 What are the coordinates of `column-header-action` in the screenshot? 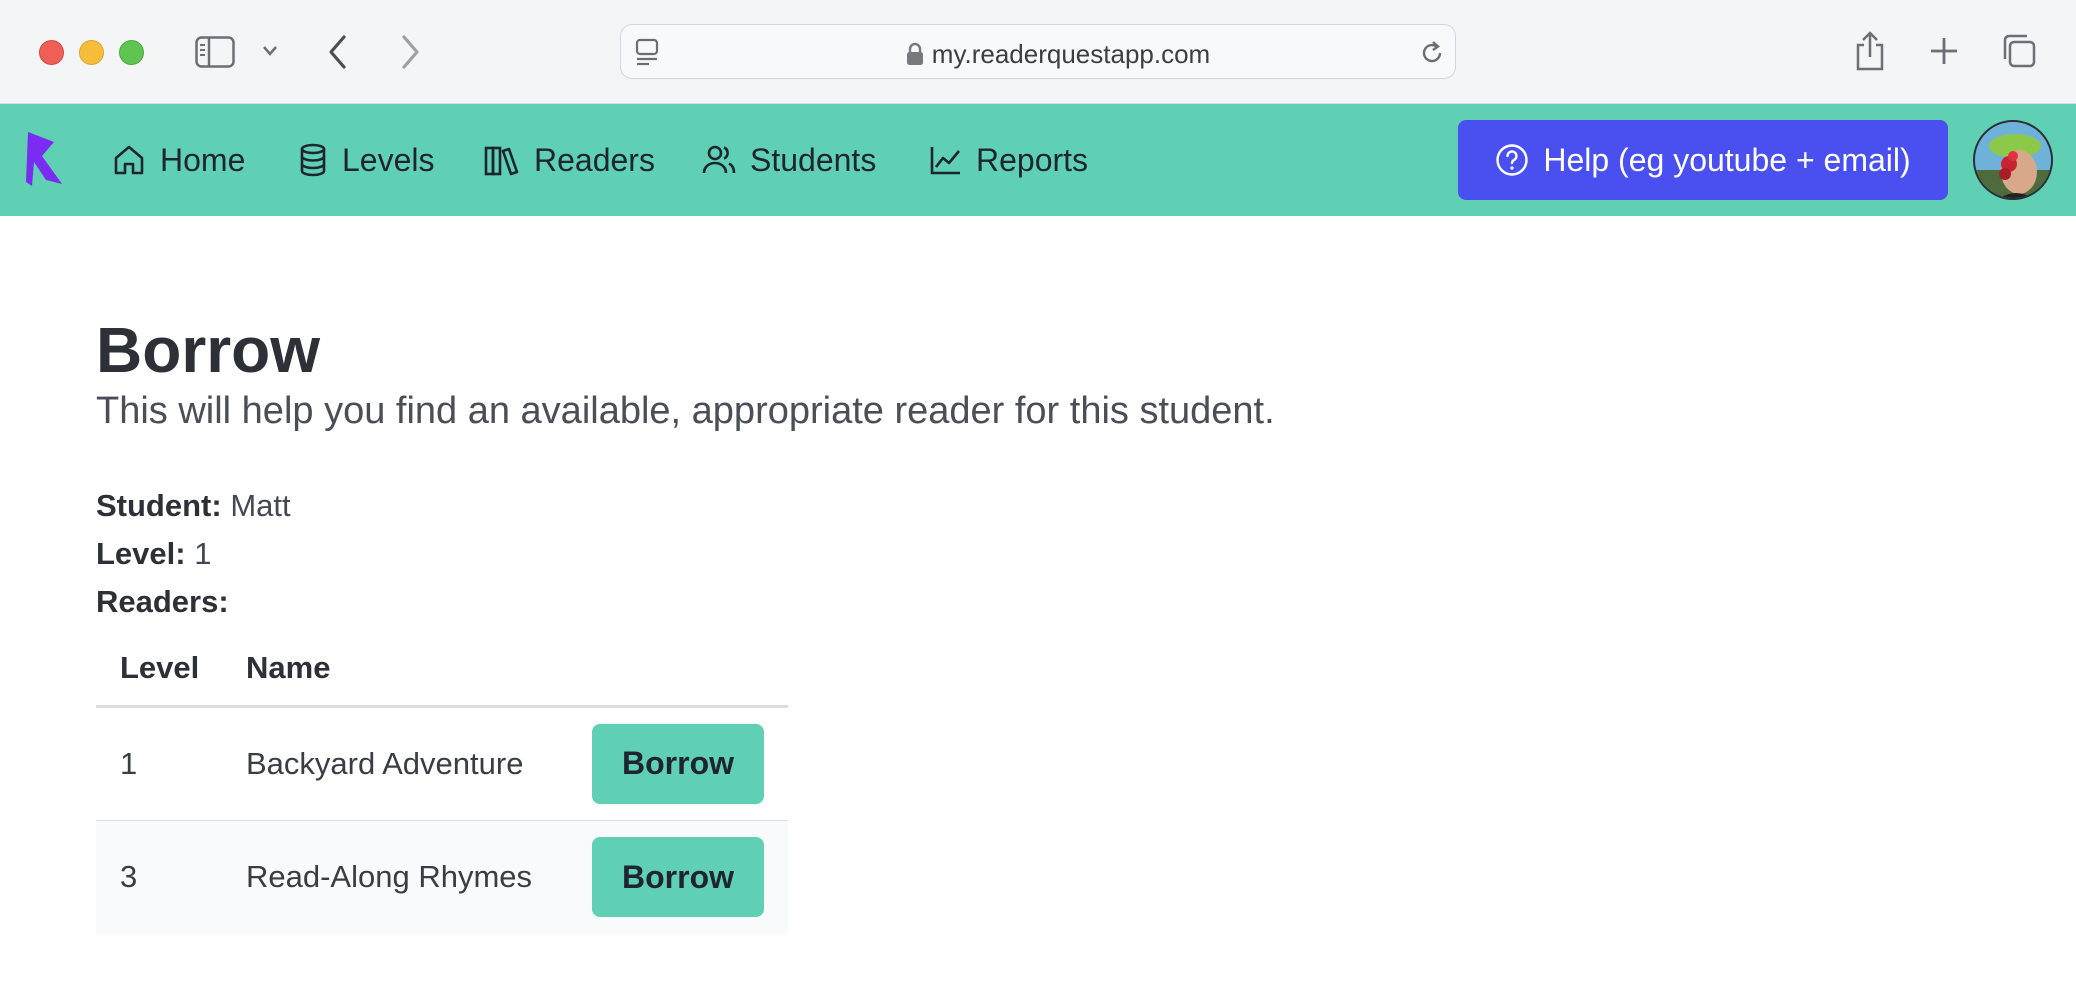 It's located at (678, 670).